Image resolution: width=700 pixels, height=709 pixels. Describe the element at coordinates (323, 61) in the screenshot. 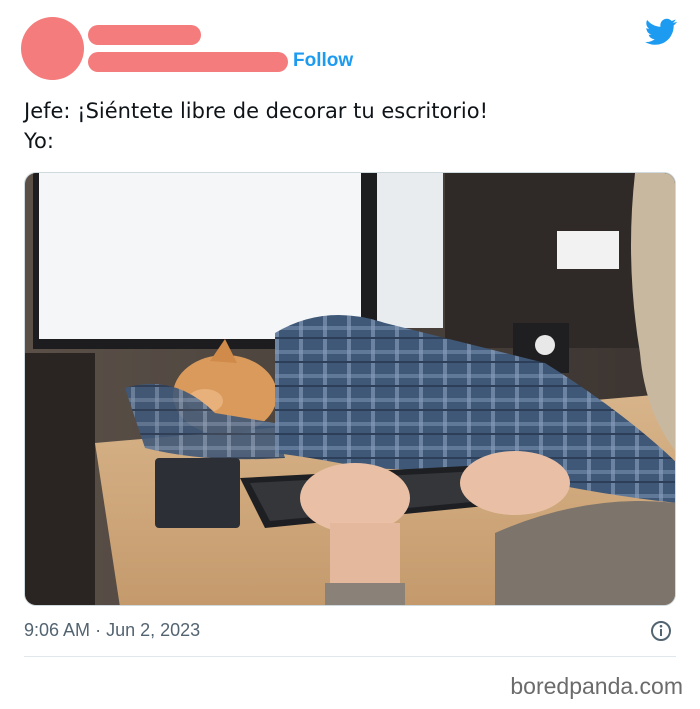

I see `follow-button: Follow` at that location.